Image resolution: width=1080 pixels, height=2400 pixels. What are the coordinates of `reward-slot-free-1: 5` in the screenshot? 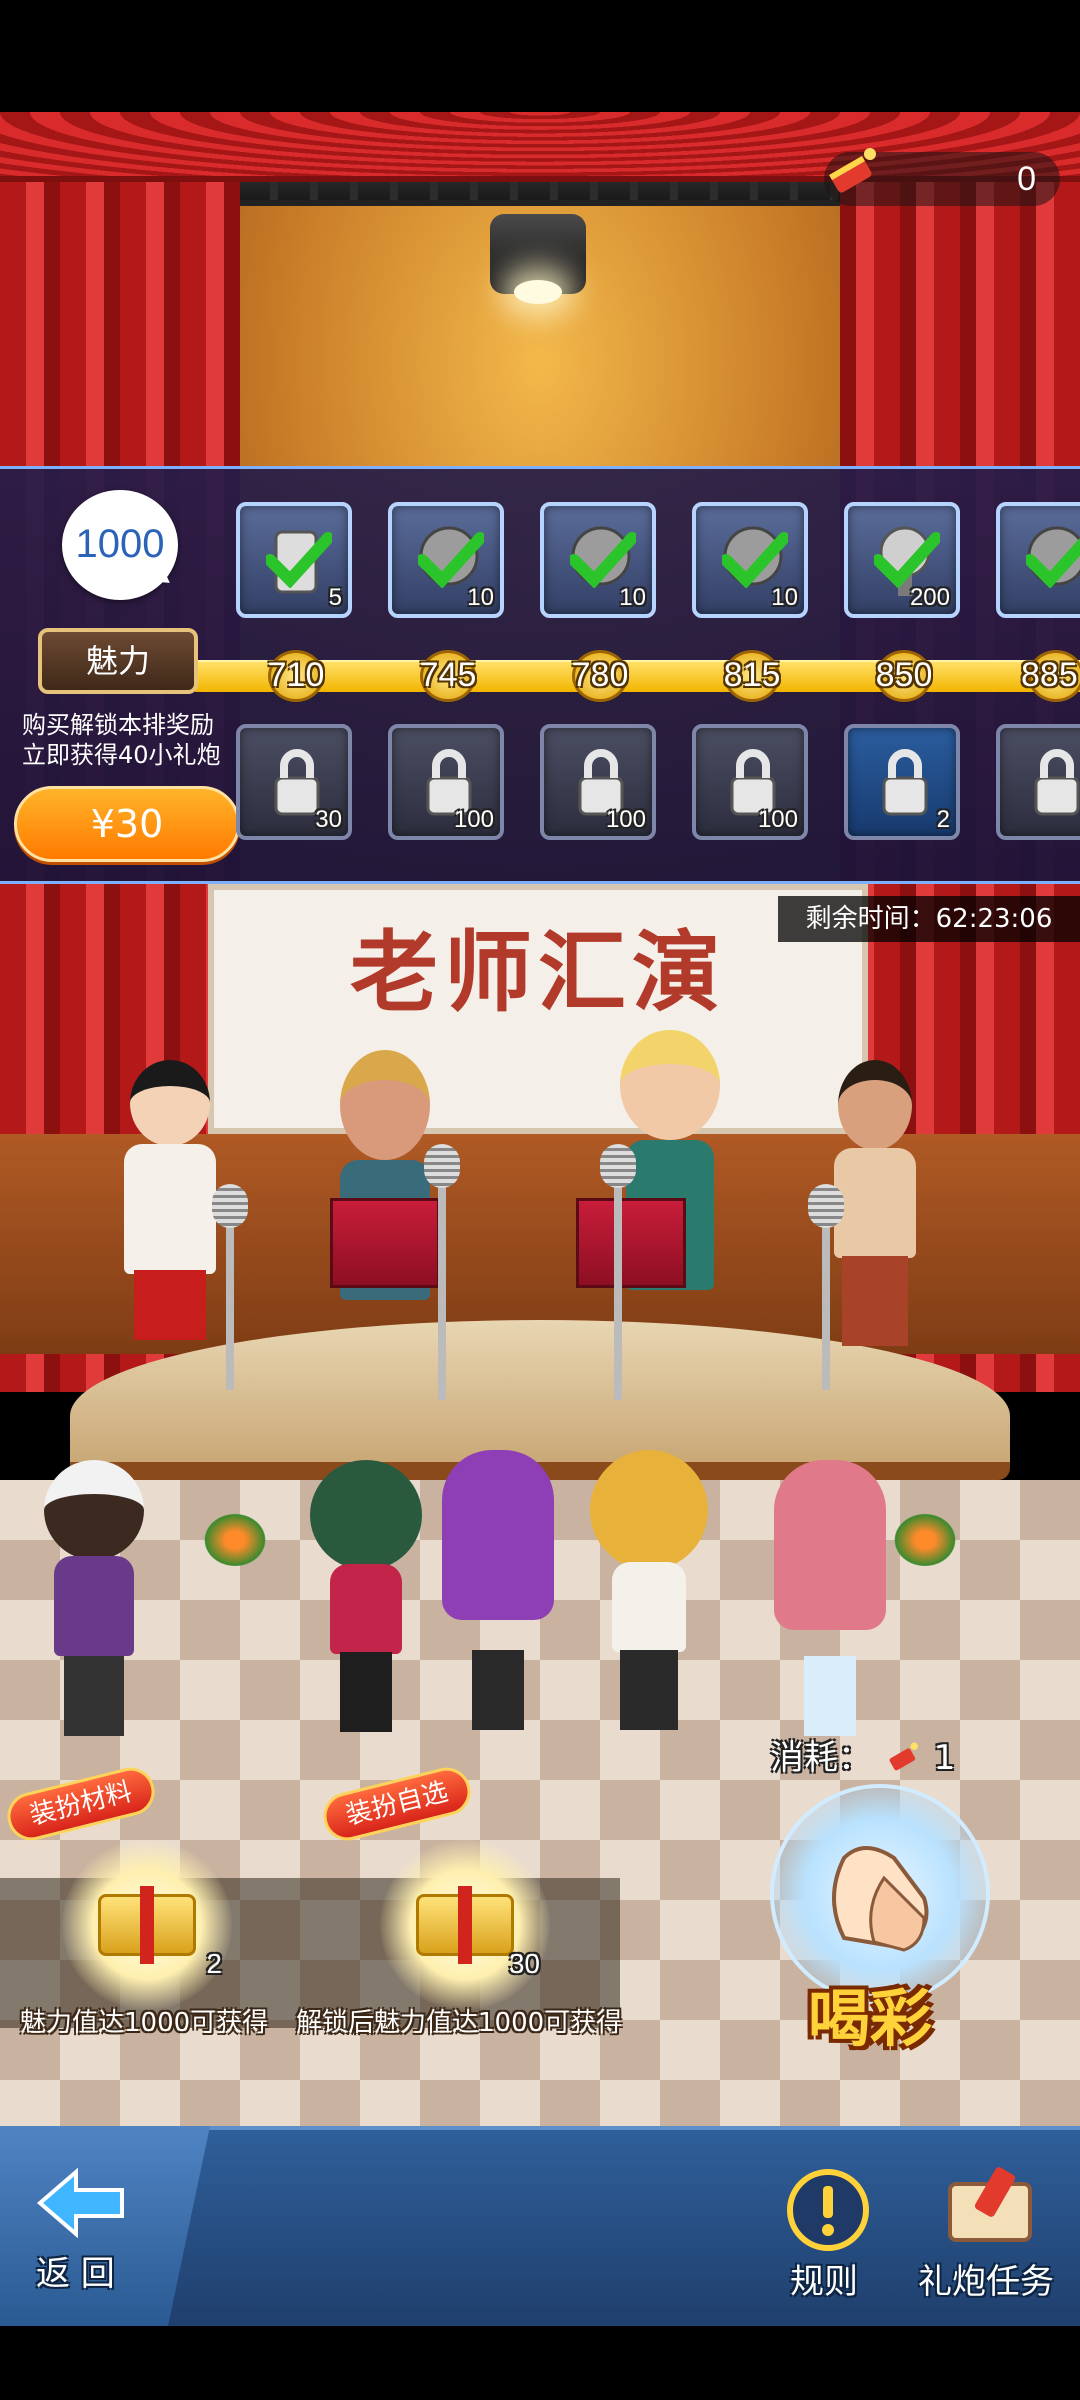 It's located at (294, 560).